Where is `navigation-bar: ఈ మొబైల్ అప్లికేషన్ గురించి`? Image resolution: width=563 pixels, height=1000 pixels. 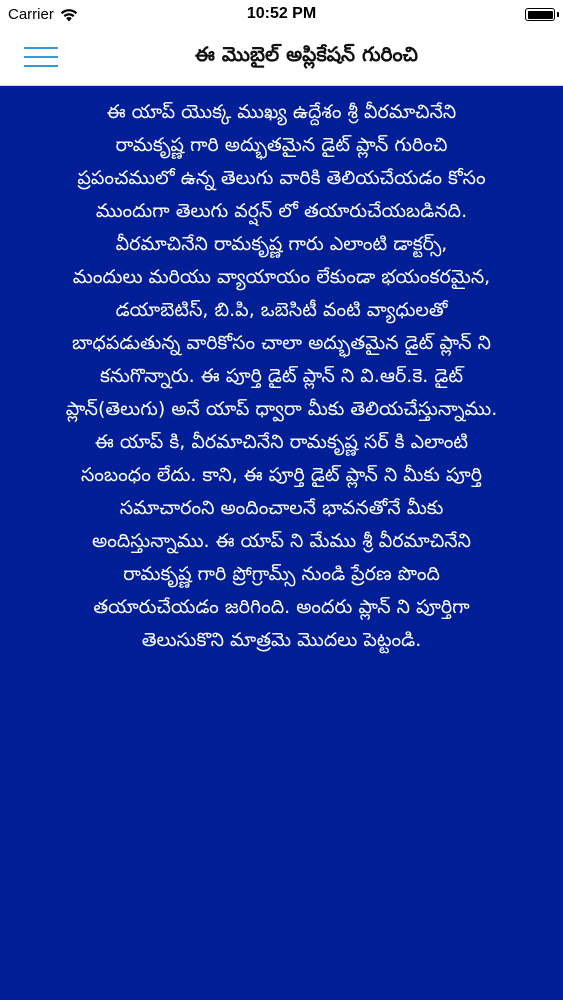
navigation-bar: ఈ మొబైల్ అప్లికేషన్ గురించి is located at coordinates (281, 58).